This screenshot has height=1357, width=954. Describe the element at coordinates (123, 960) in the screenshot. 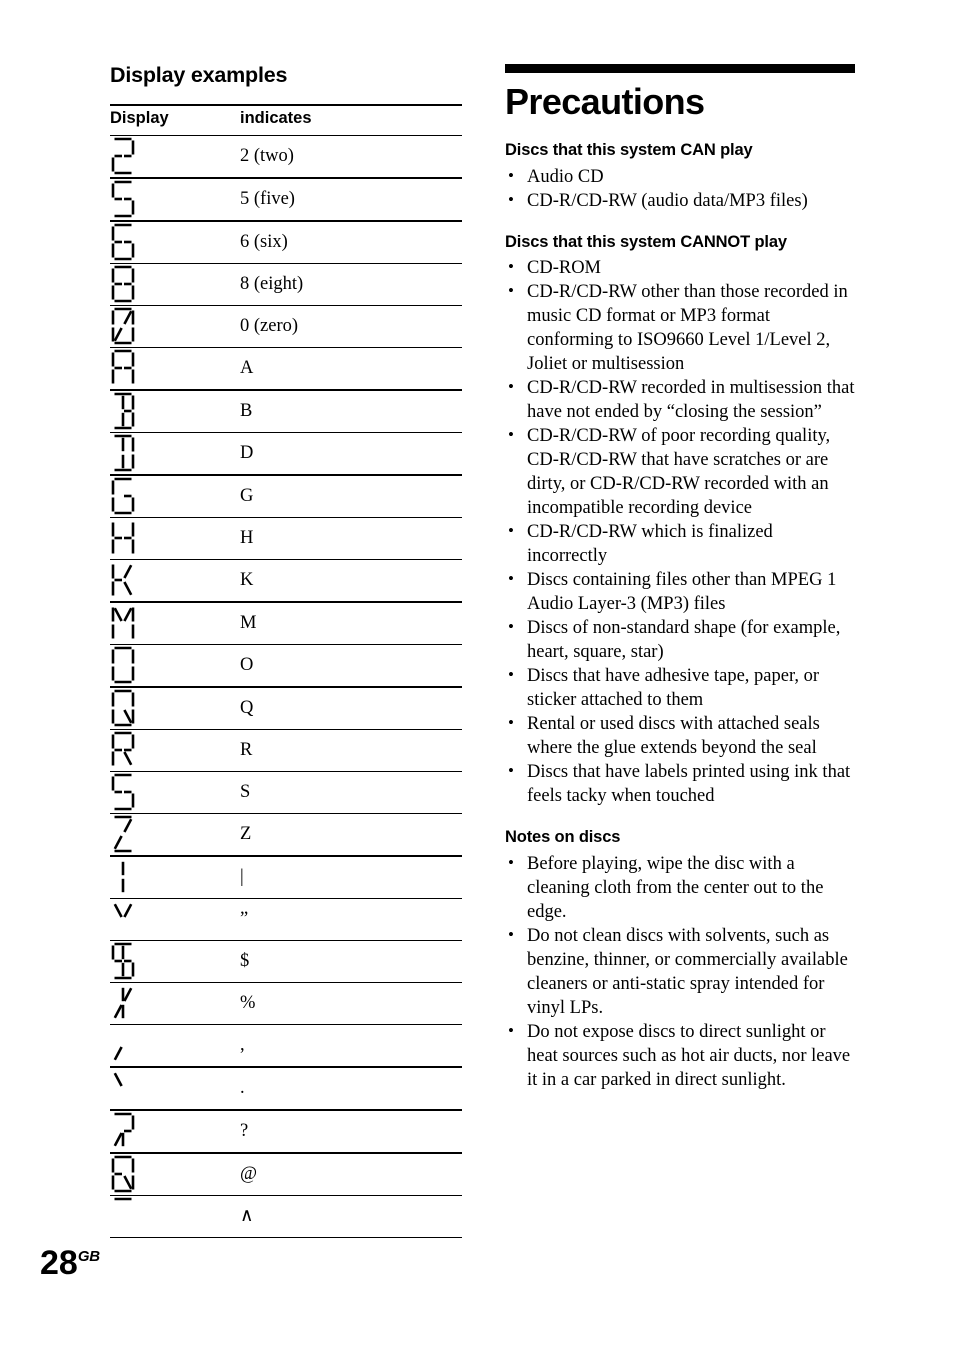

I see `seg-dollar-glyph` at that location.